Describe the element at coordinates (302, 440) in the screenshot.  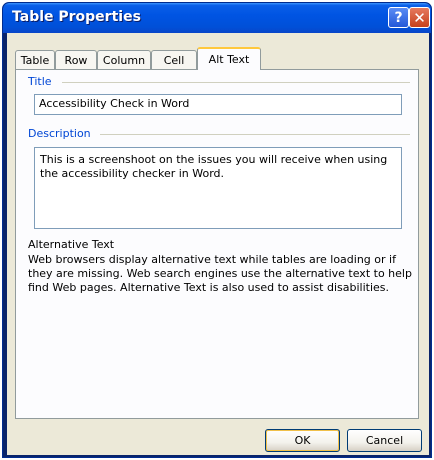
I see `ok-button: OK` at that location.